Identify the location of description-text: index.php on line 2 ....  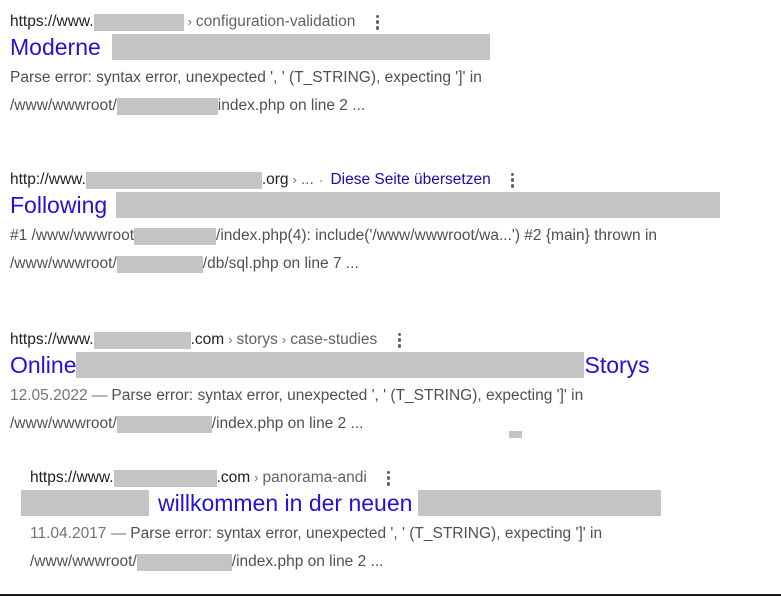
(291, 105).